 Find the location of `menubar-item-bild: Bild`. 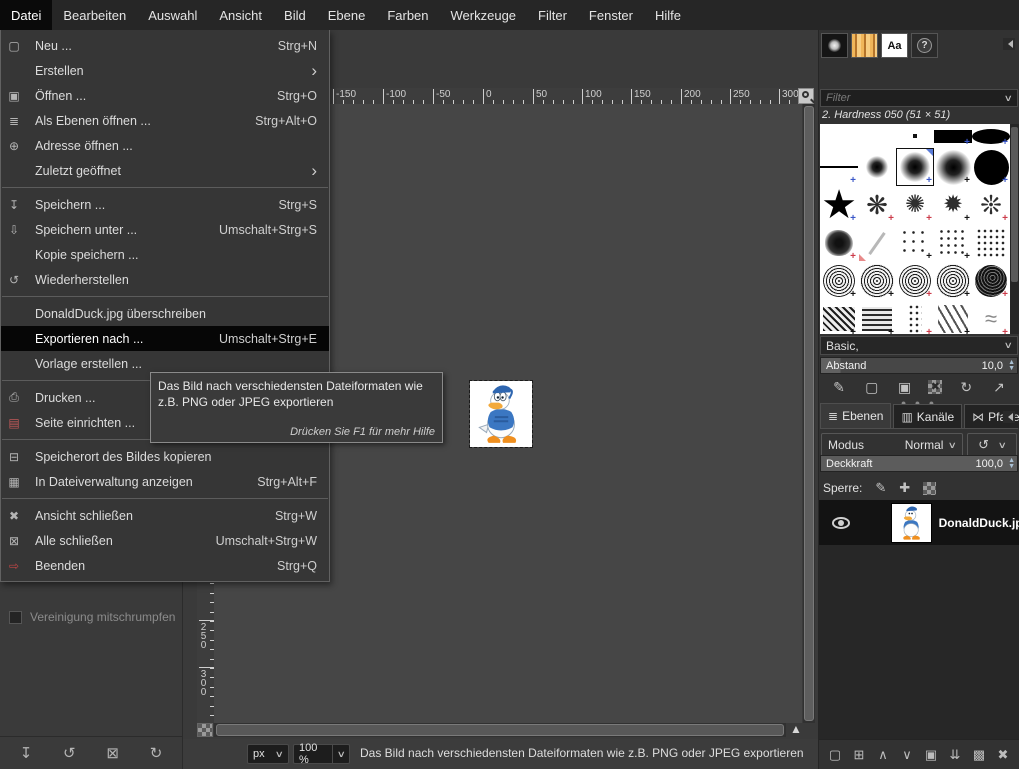

menubar-item-bild: Bild is located at coordinates (295, 15).